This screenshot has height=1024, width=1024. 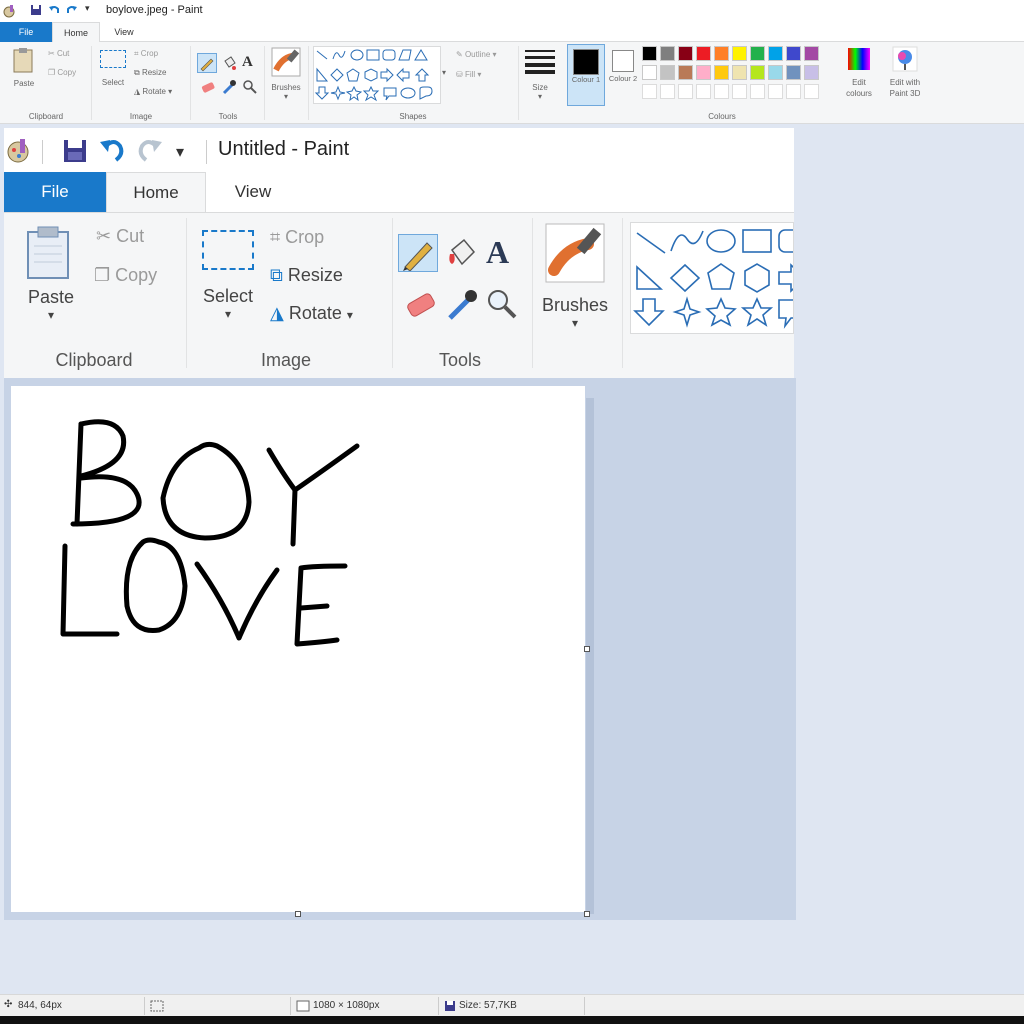 I want to click on colour-2-button: Colour 2, so click(x=623, y=75).